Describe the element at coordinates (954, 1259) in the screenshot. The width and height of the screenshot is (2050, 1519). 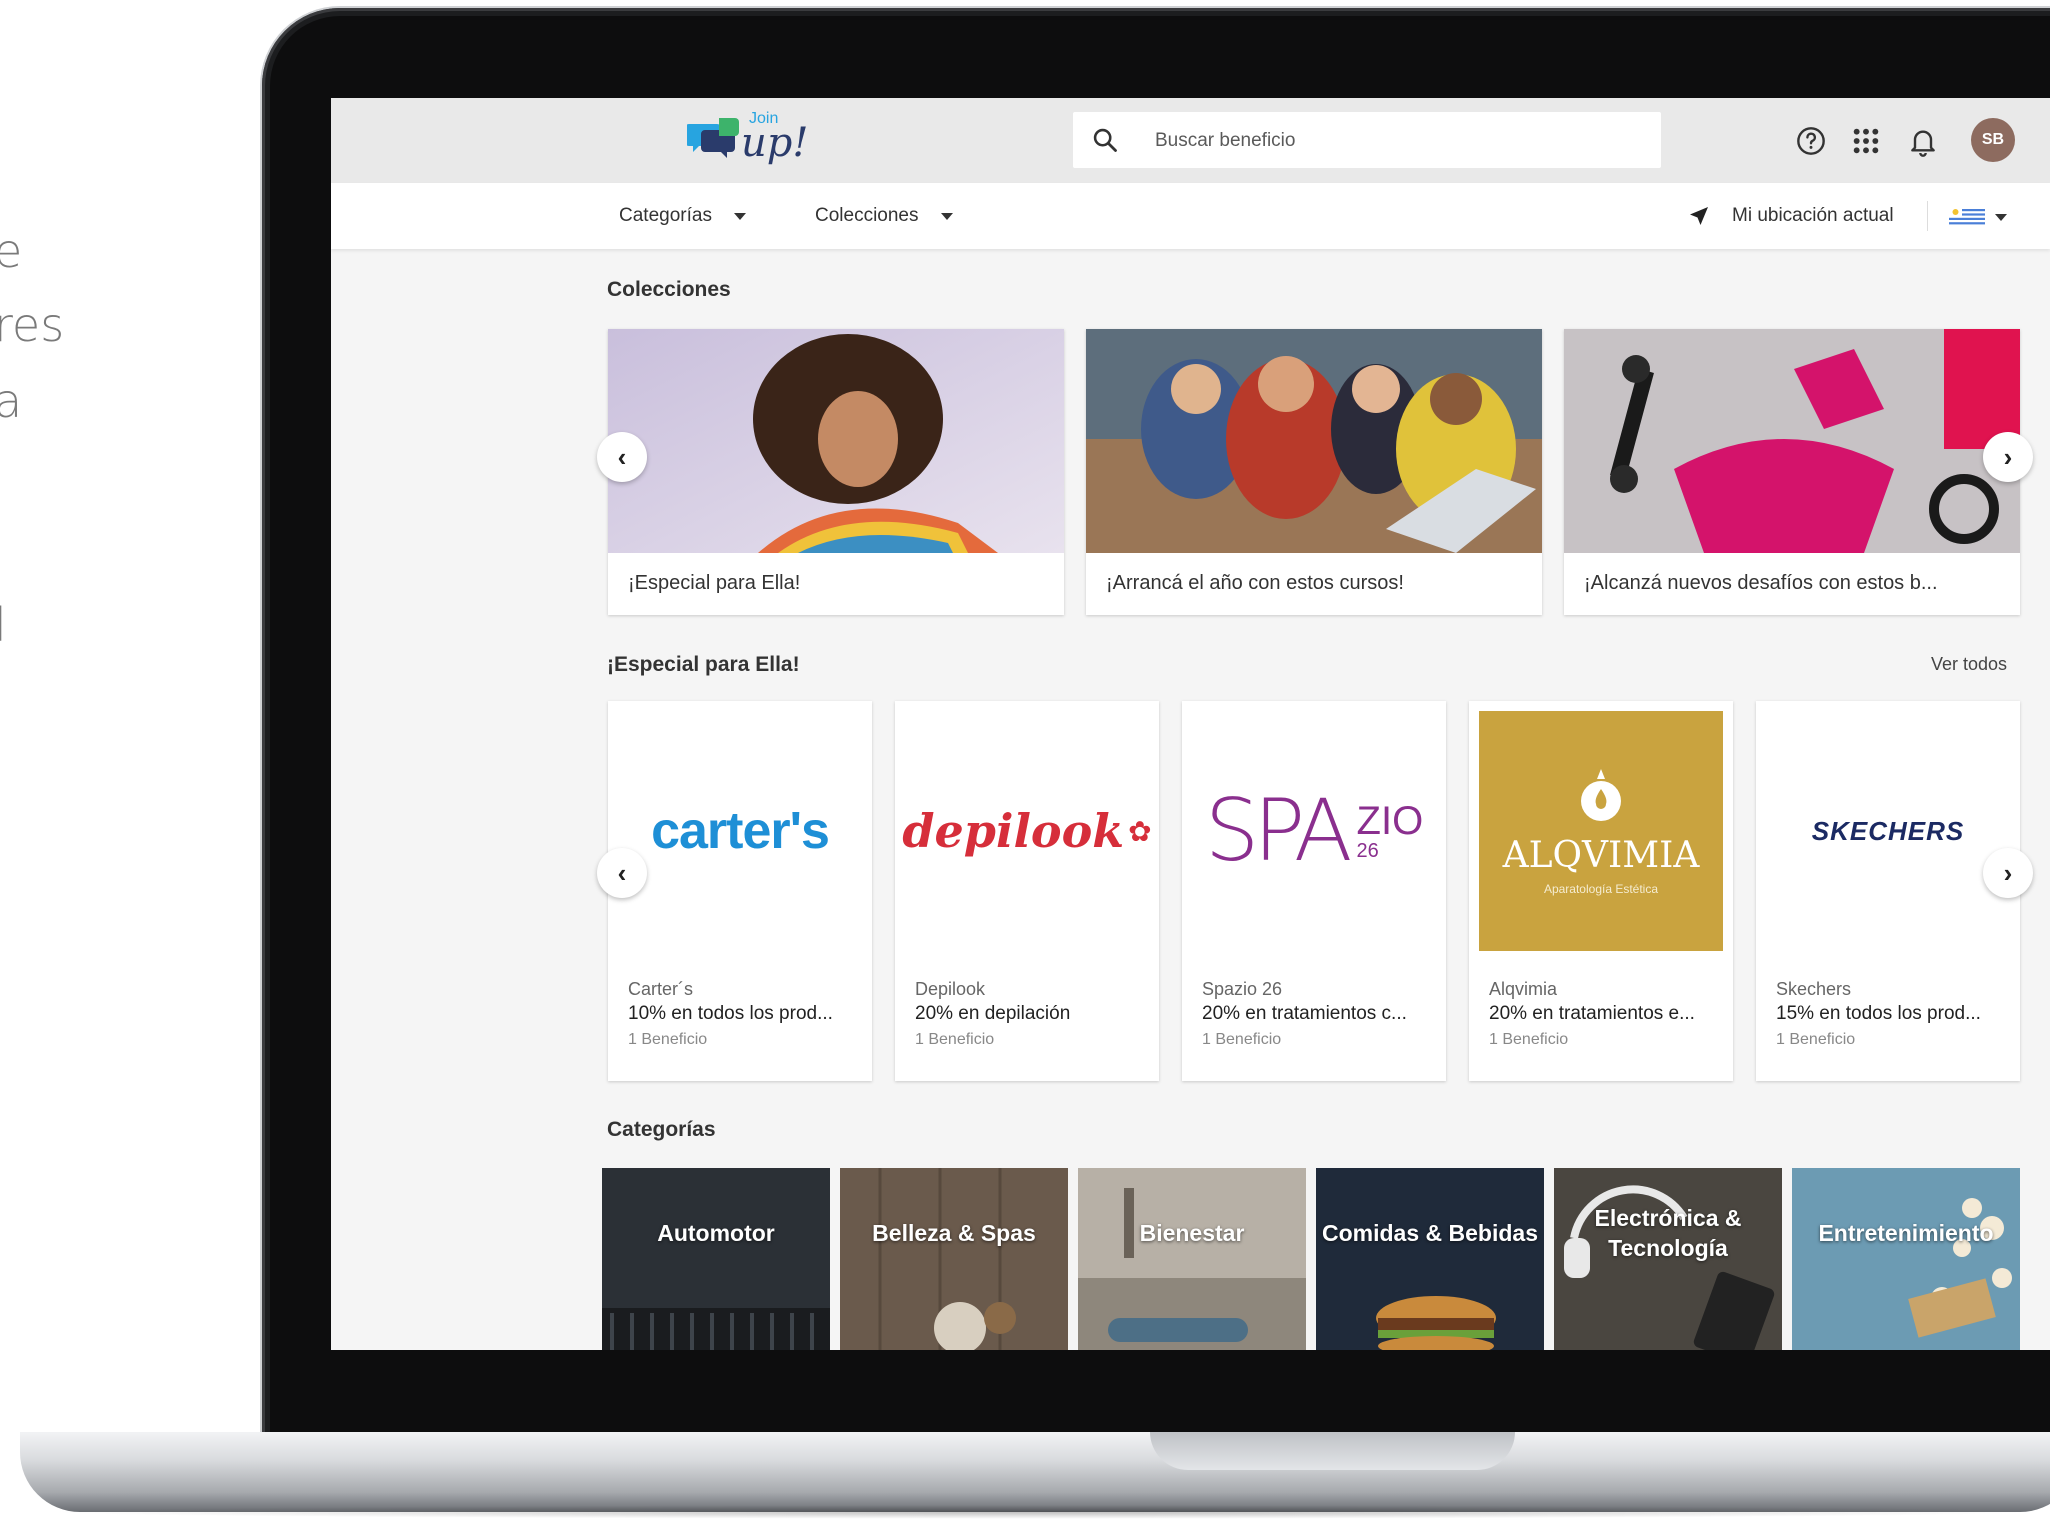
I see `category-tile: Belleza & Spas` at that location.